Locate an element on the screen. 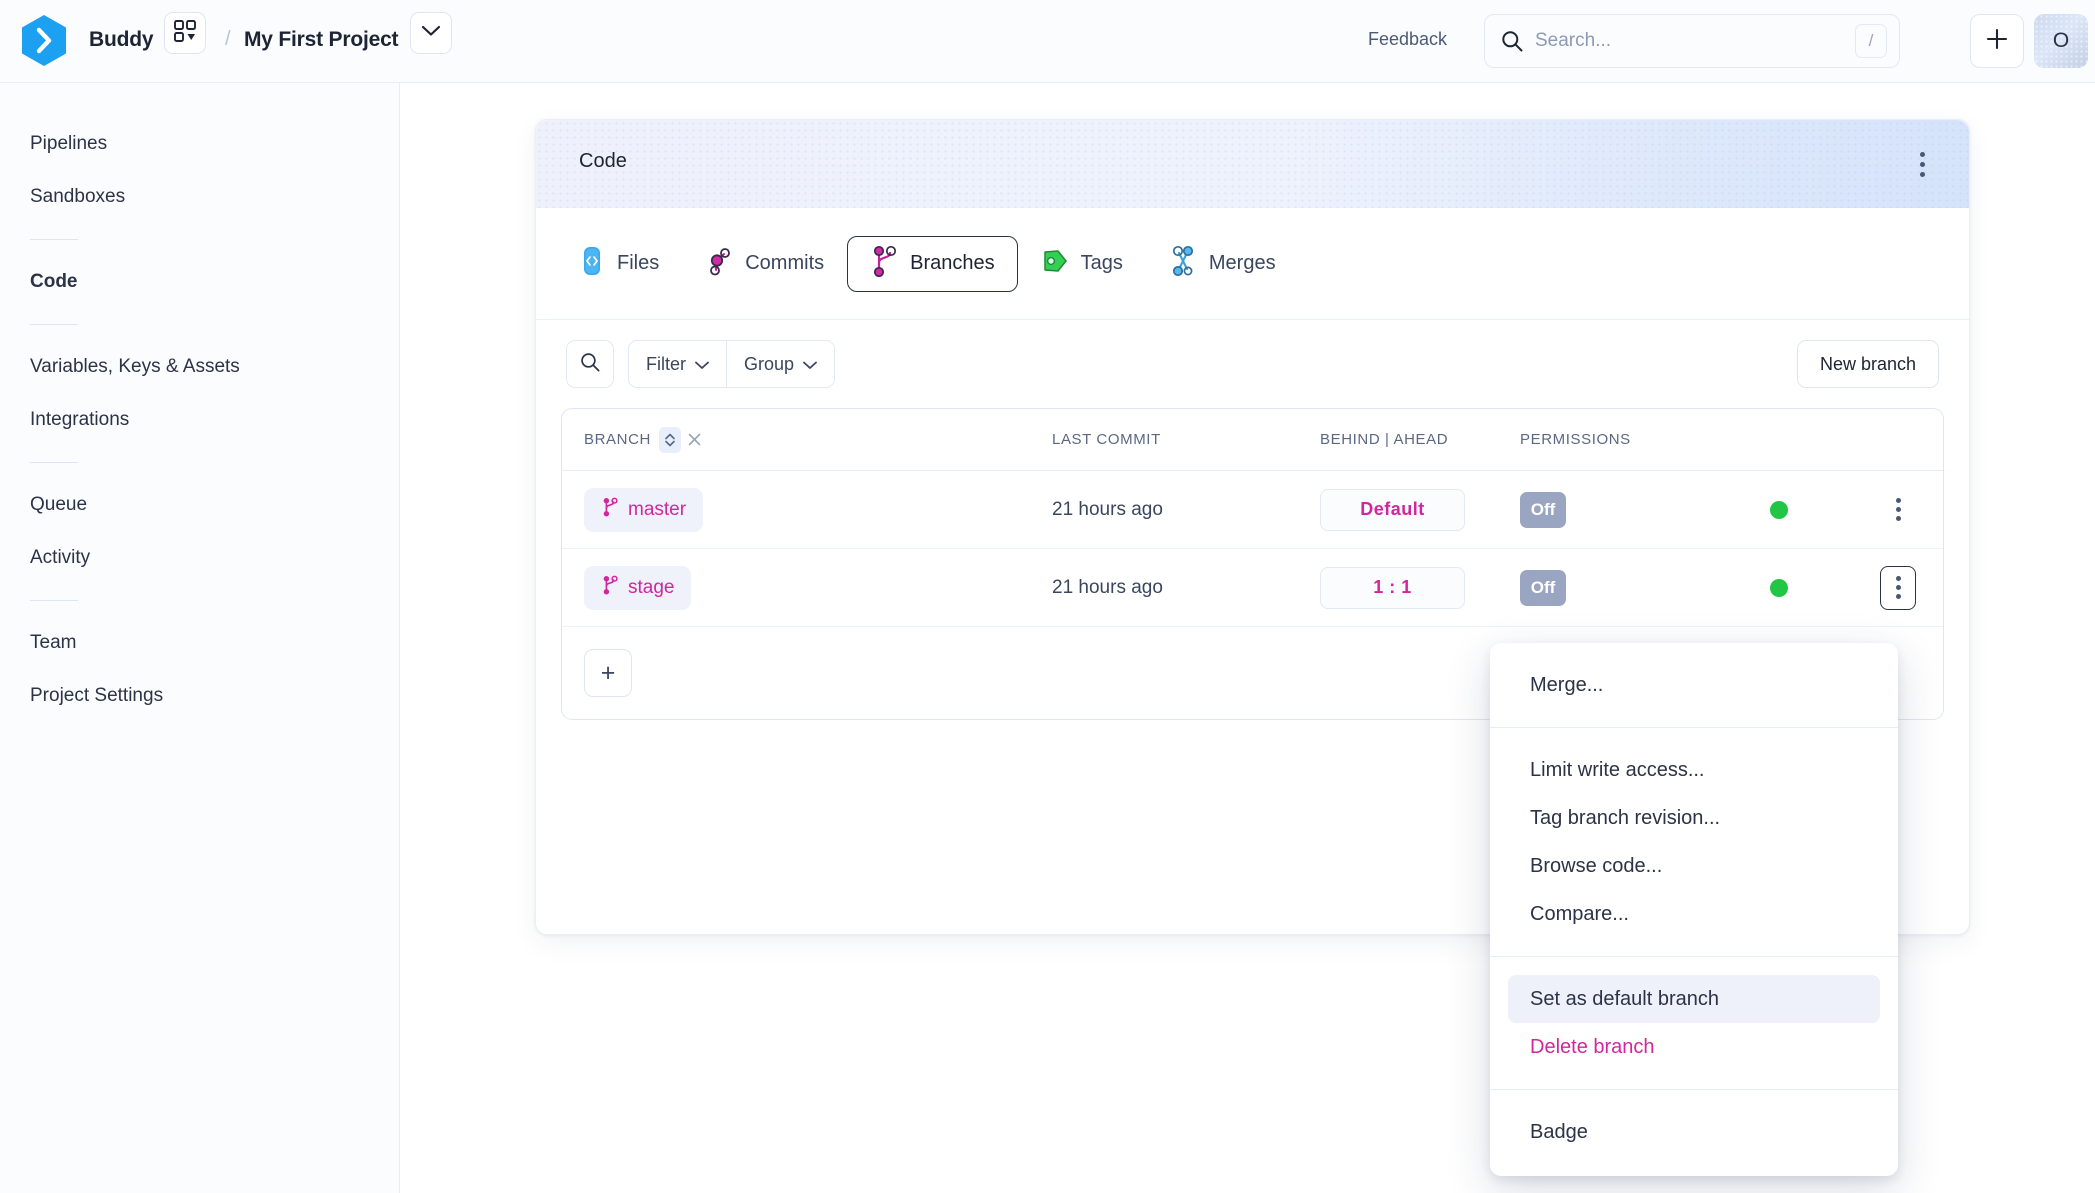 The height and width of the screenshot is (1193, 2095). new-branch-label: New branch is located at coordinates (1867, 363).